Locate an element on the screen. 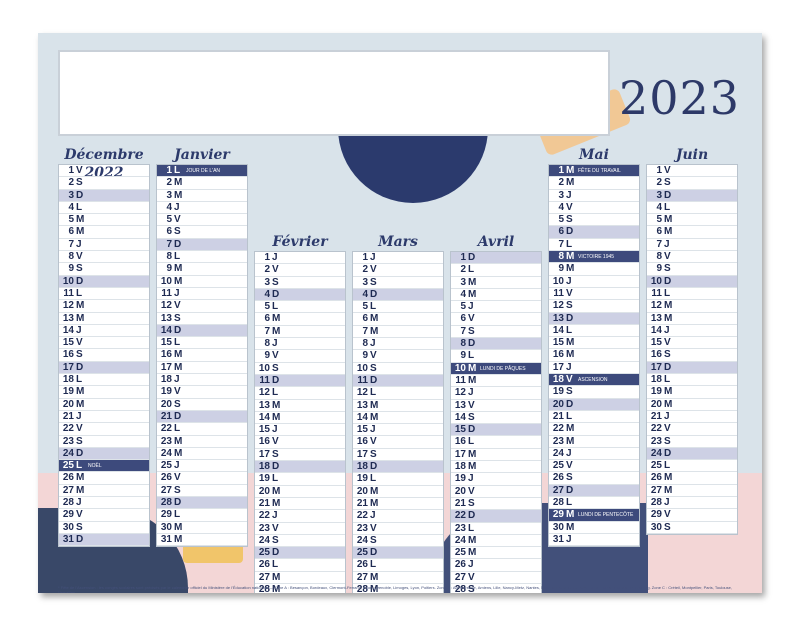 This screenshot has width=800, height=626. day-row: 1V is located at coordinates (104, 171).